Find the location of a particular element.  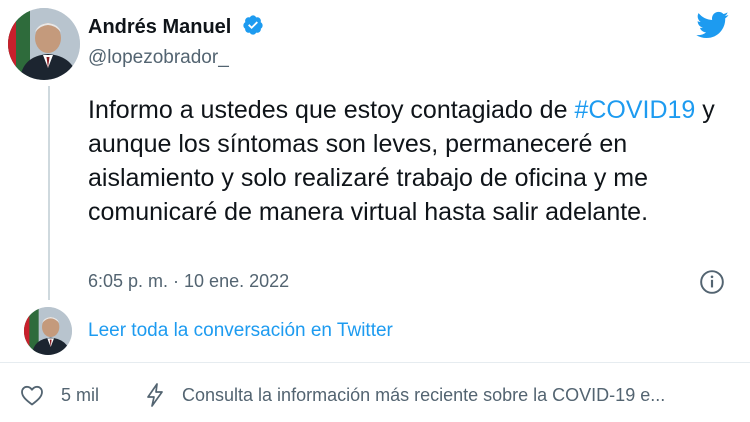

lightning-bolt-icon is located at coordinates (155, 395).